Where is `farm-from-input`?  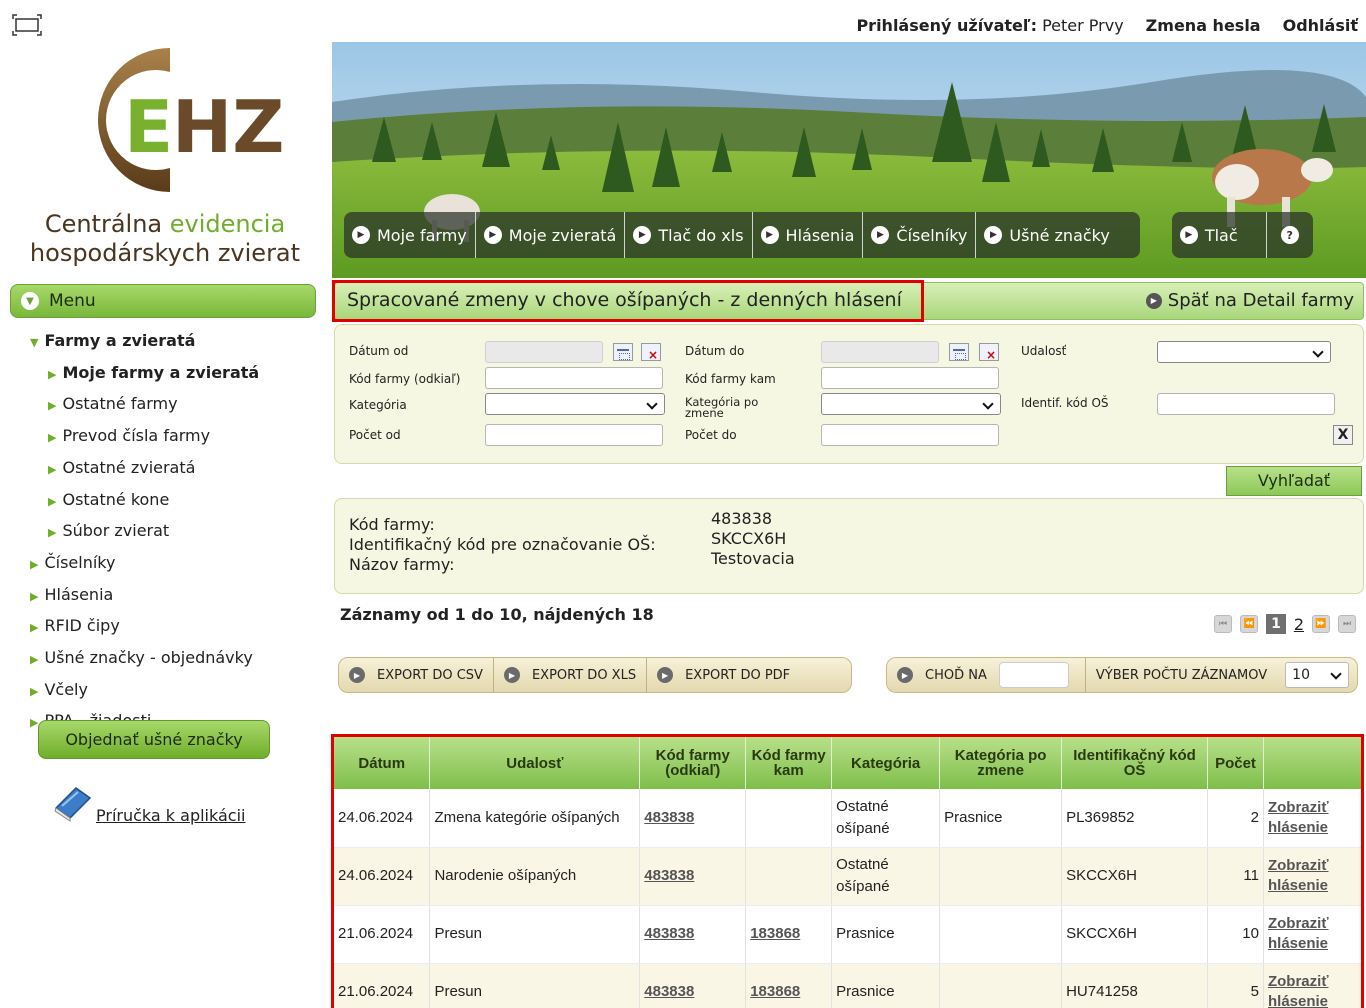
farm-from-input is located at coordinates (574, 378).